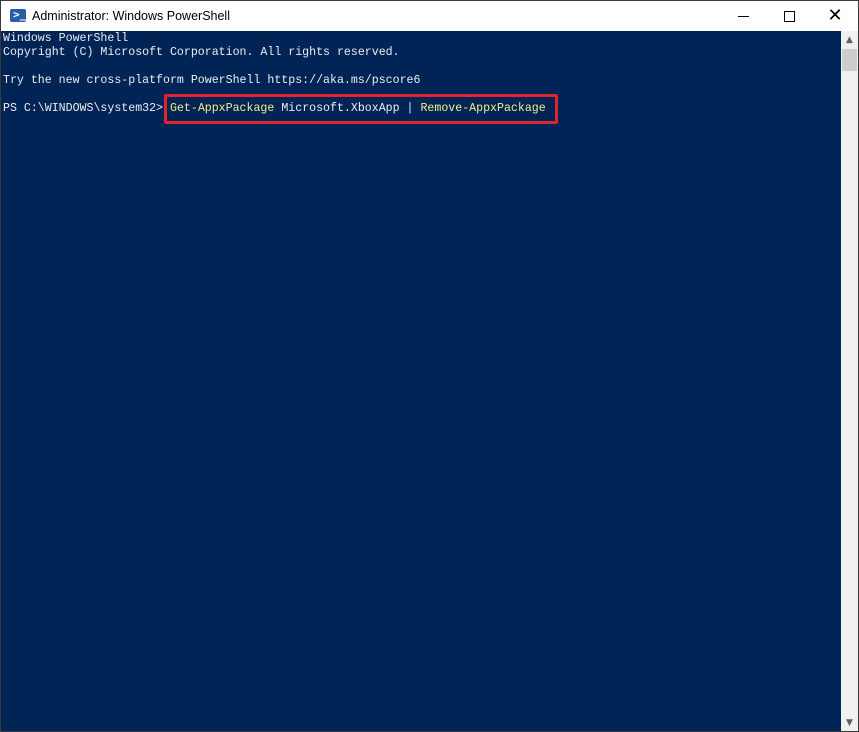  I want to click on title-bar: >_ Administrator: Windows PowerShell ✕, so click(429, 16).